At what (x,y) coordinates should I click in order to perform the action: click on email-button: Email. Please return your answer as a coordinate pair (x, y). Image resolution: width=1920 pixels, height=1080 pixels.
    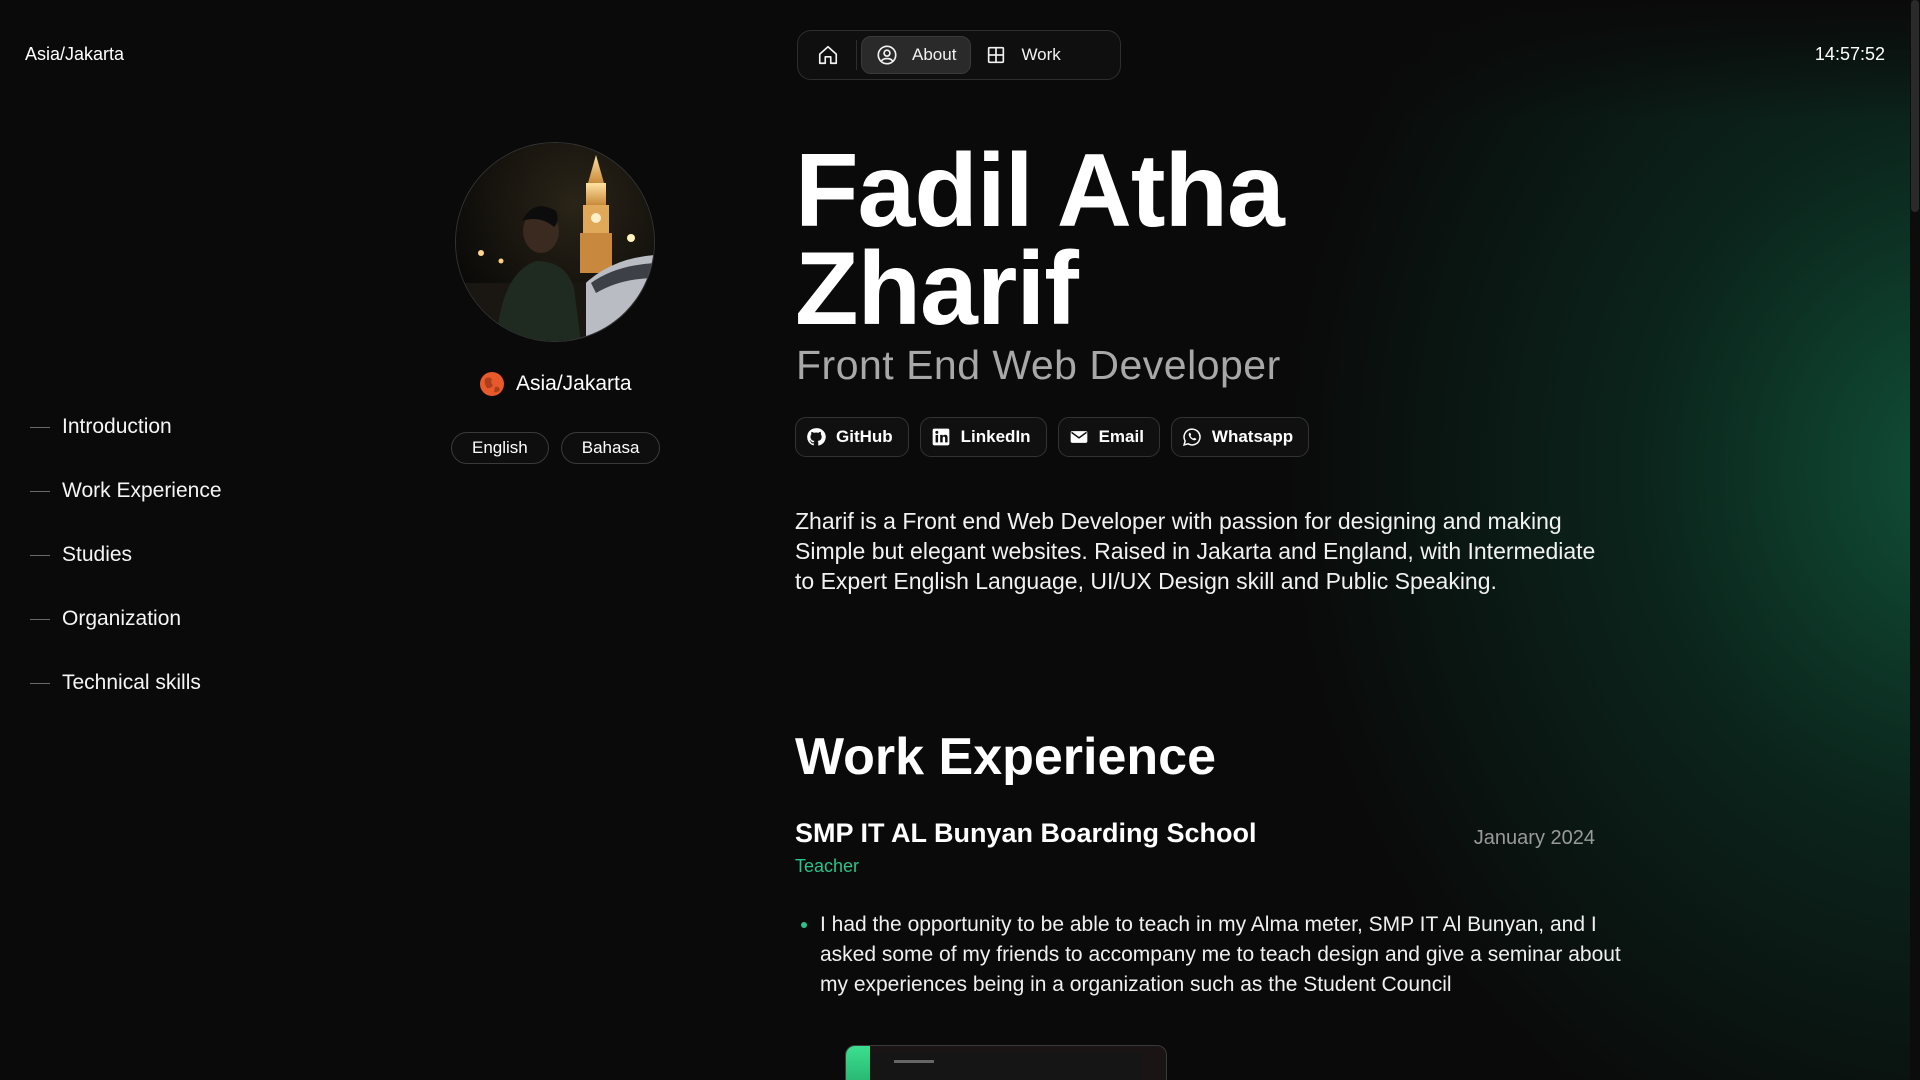
    Looking at the image, I should click on (1108, 437).